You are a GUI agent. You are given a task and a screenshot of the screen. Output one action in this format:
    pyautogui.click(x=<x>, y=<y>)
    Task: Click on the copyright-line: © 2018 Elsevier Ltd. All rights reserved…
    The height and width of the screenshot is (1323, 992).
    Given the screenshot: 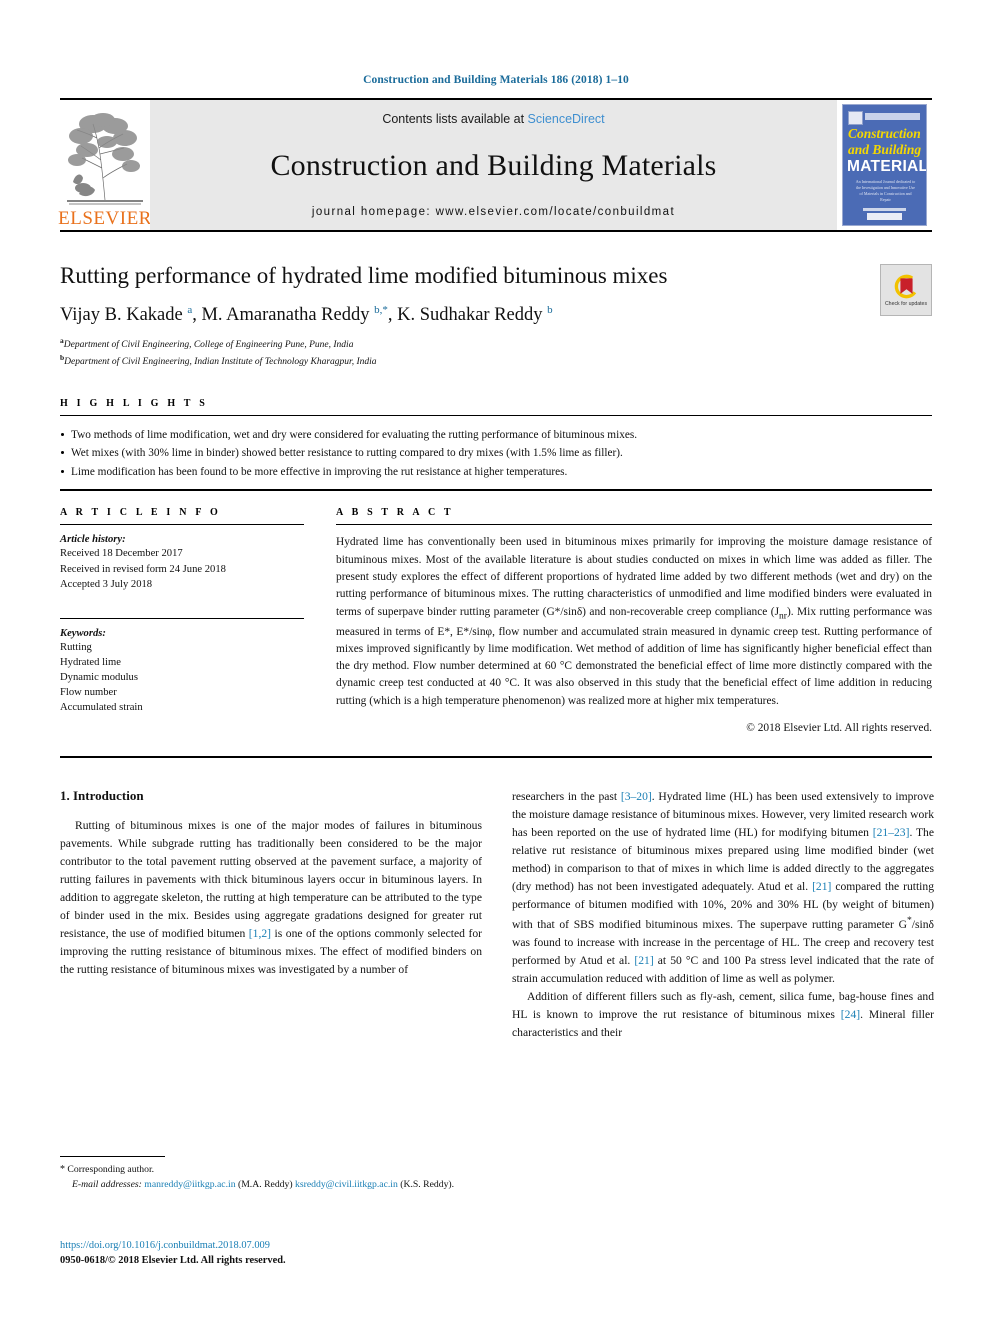 What is the action you would take?
    pyautogui.click(x=839, y=728)
    